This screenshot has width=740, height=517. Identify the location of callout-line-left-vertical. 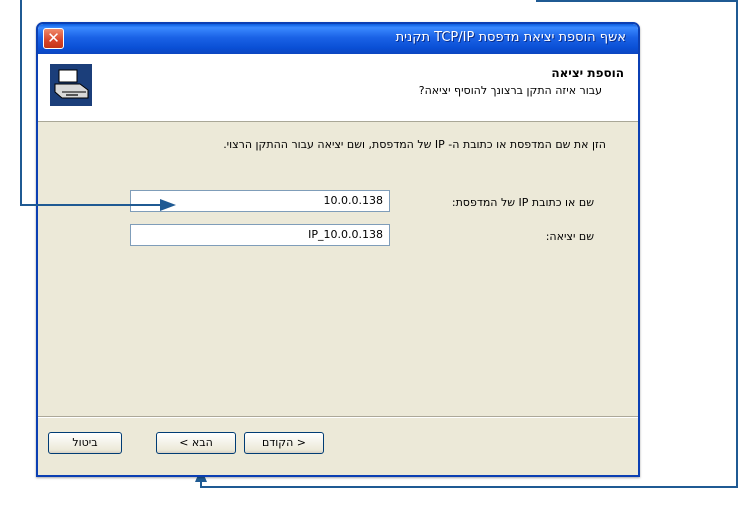
(21, 103).